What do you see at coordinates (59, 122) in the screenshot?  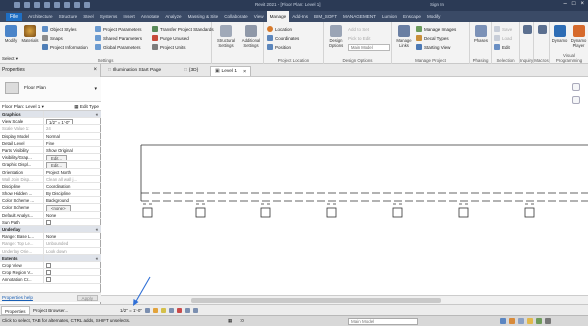 I see `property-value-text: 1/2" = 1'-0"` at bounding box center [59, 122].